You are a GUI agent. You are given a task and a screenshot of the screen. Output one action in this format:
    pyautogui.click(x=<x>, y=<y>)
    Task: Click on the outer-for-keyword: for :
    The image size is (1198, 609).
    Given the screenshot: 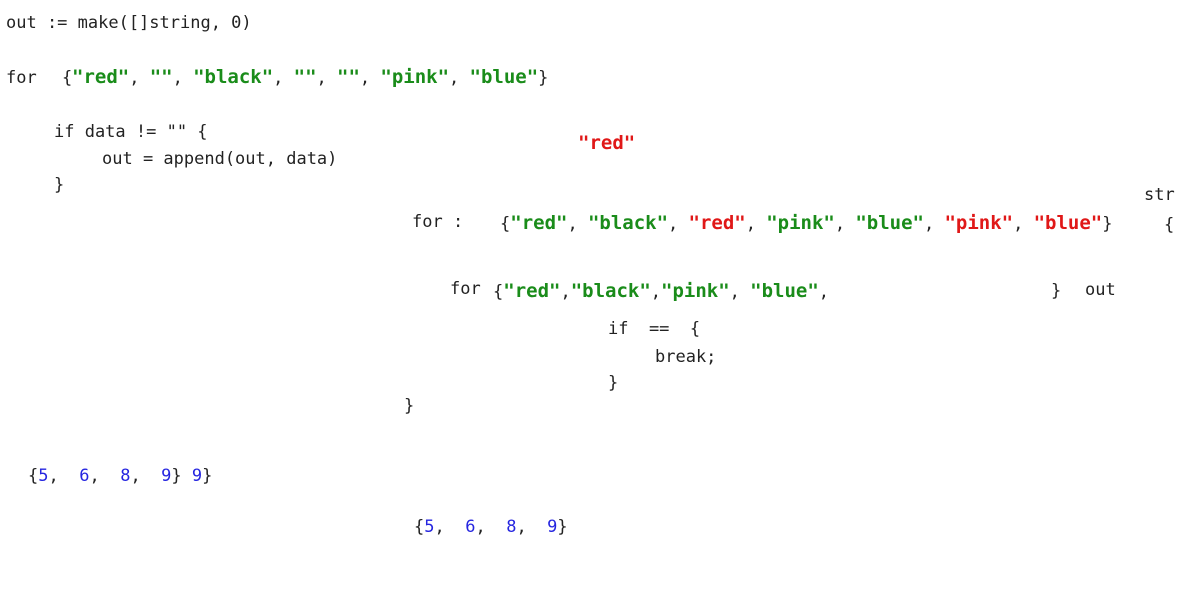 What is the action you would take?
    pyautogui.click(x=438, y=222)
    